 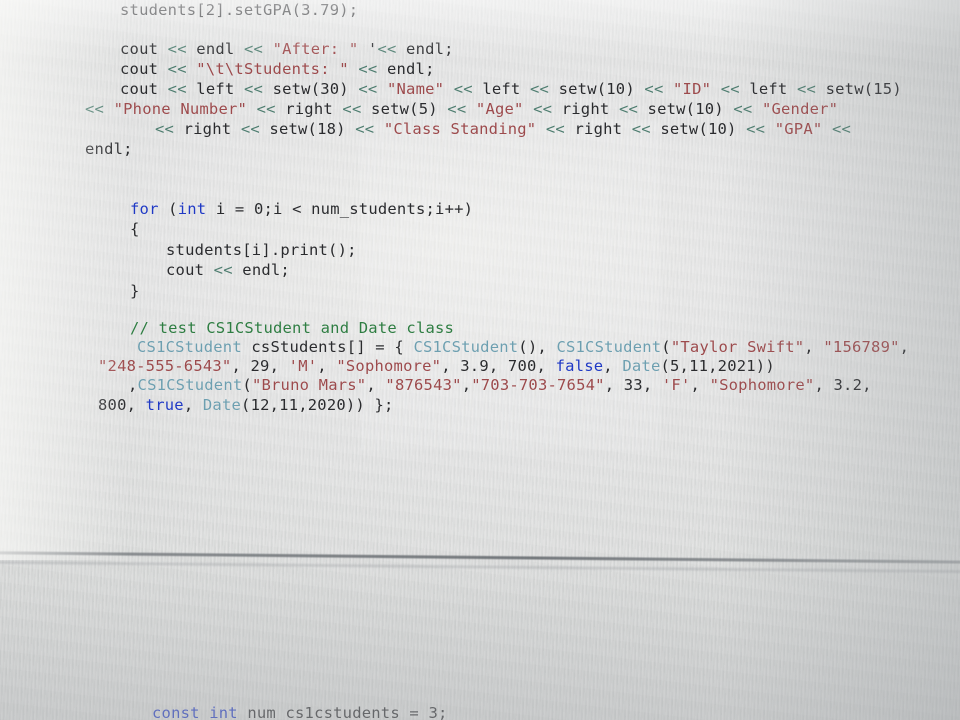 I want to click on code-token: num_cs1cstudents = 3;, so click(x=347, y=712).